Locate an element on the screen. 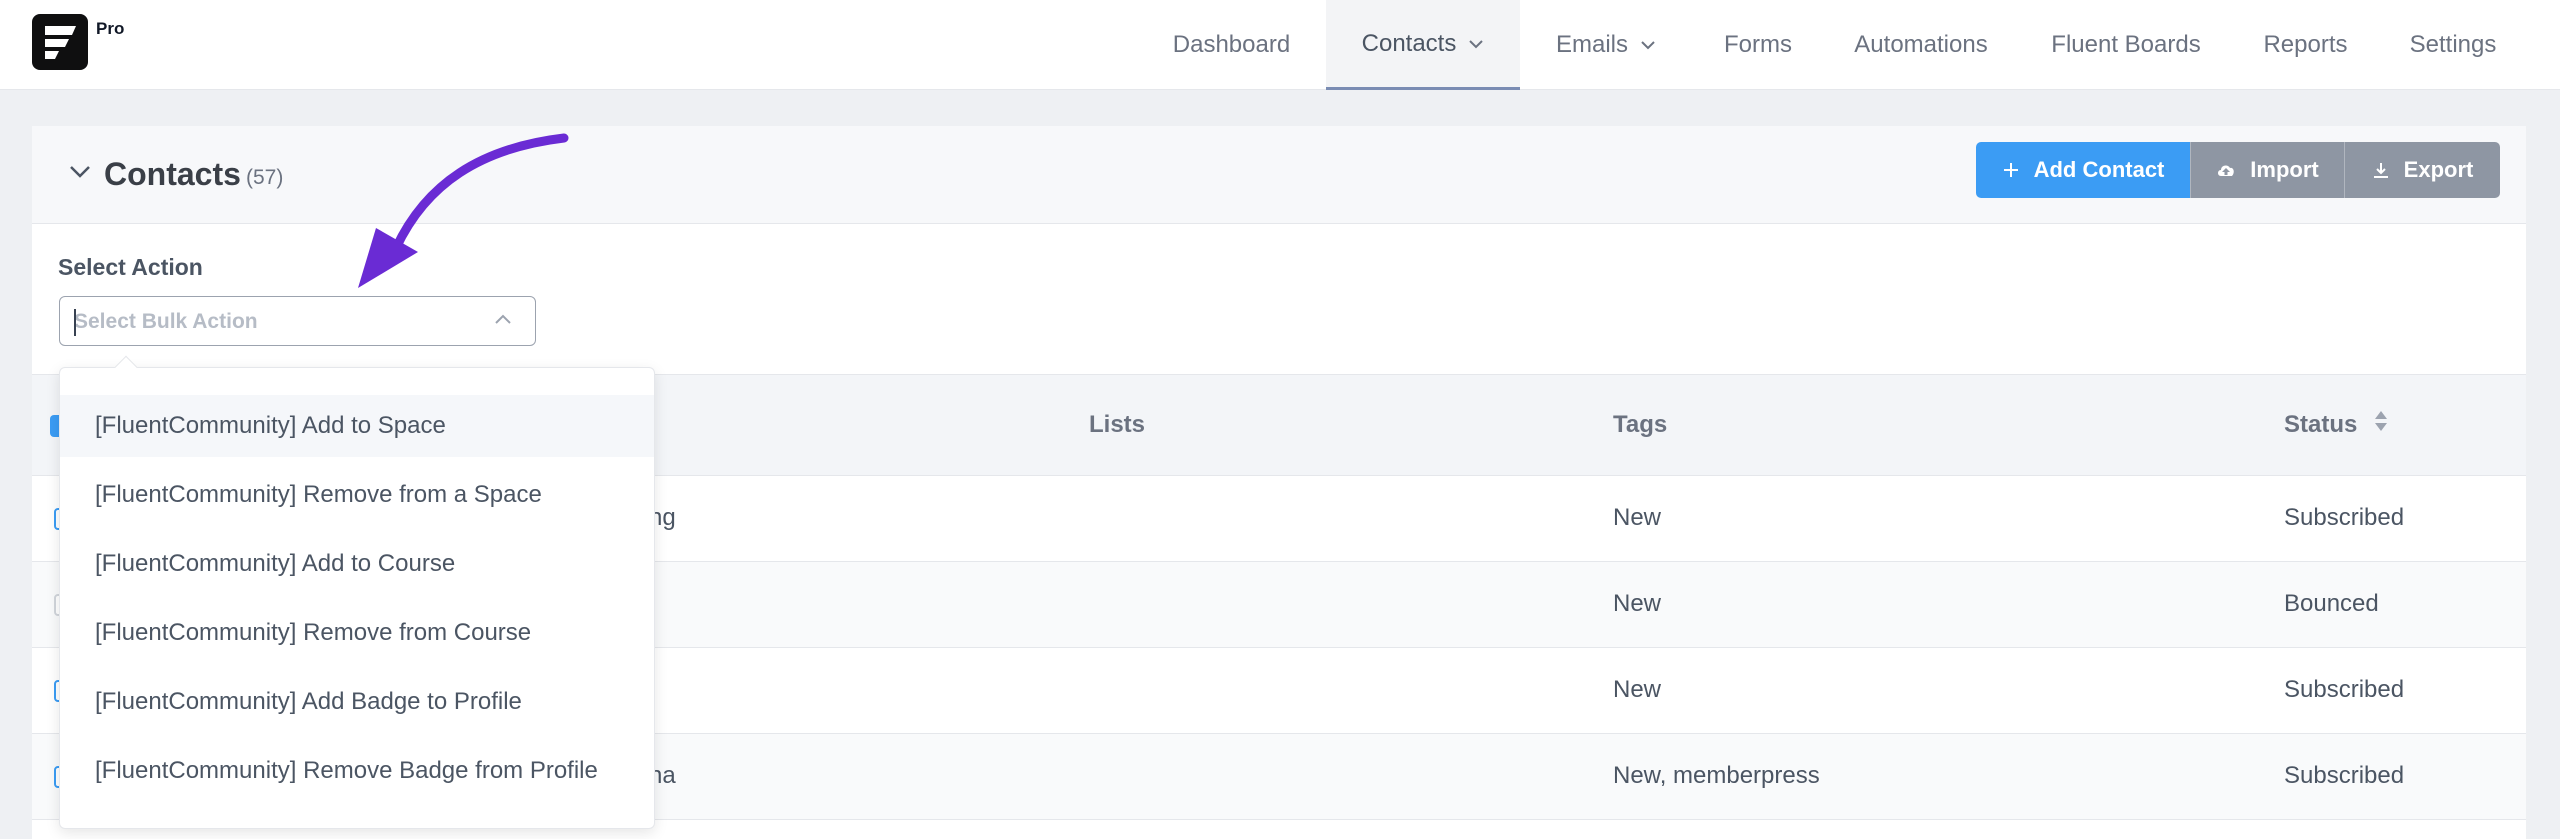  nav-dashboard-label: Dashboard is located at coordinates (1231, 44).